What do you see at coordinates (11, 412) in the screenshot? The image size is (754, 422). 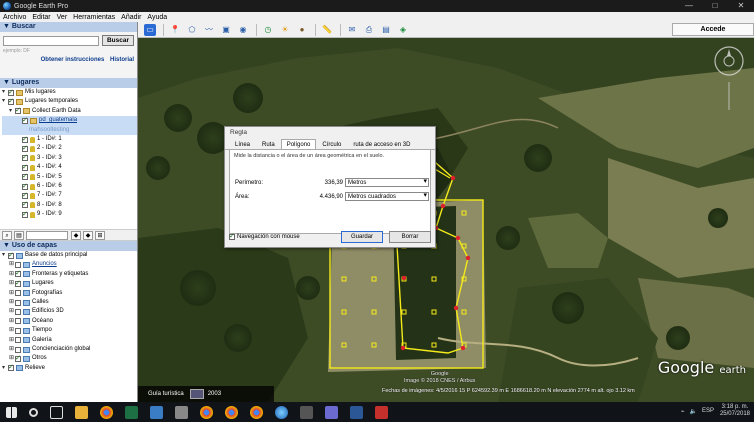 I see `windows-start-icon` at bounding box center [11, 412].